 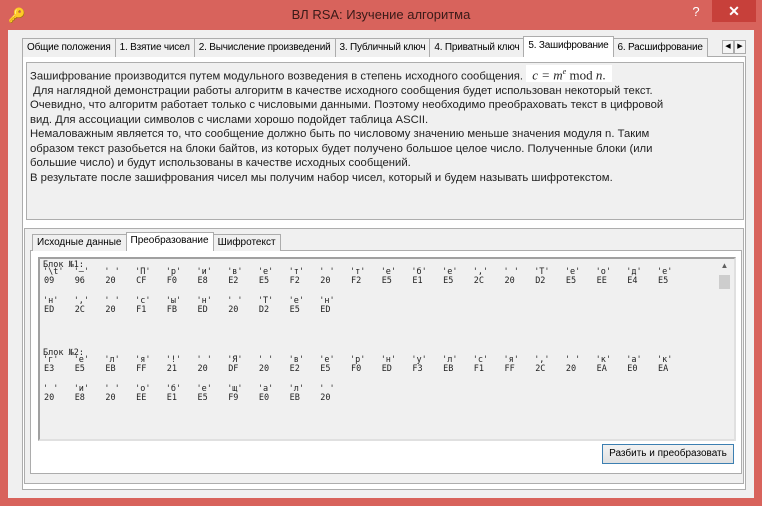 What do you see at coordinates (740, 47) in the screenshot?
I see `tab-scroll-right-icon: ▶` at bounding box center [740, 47].